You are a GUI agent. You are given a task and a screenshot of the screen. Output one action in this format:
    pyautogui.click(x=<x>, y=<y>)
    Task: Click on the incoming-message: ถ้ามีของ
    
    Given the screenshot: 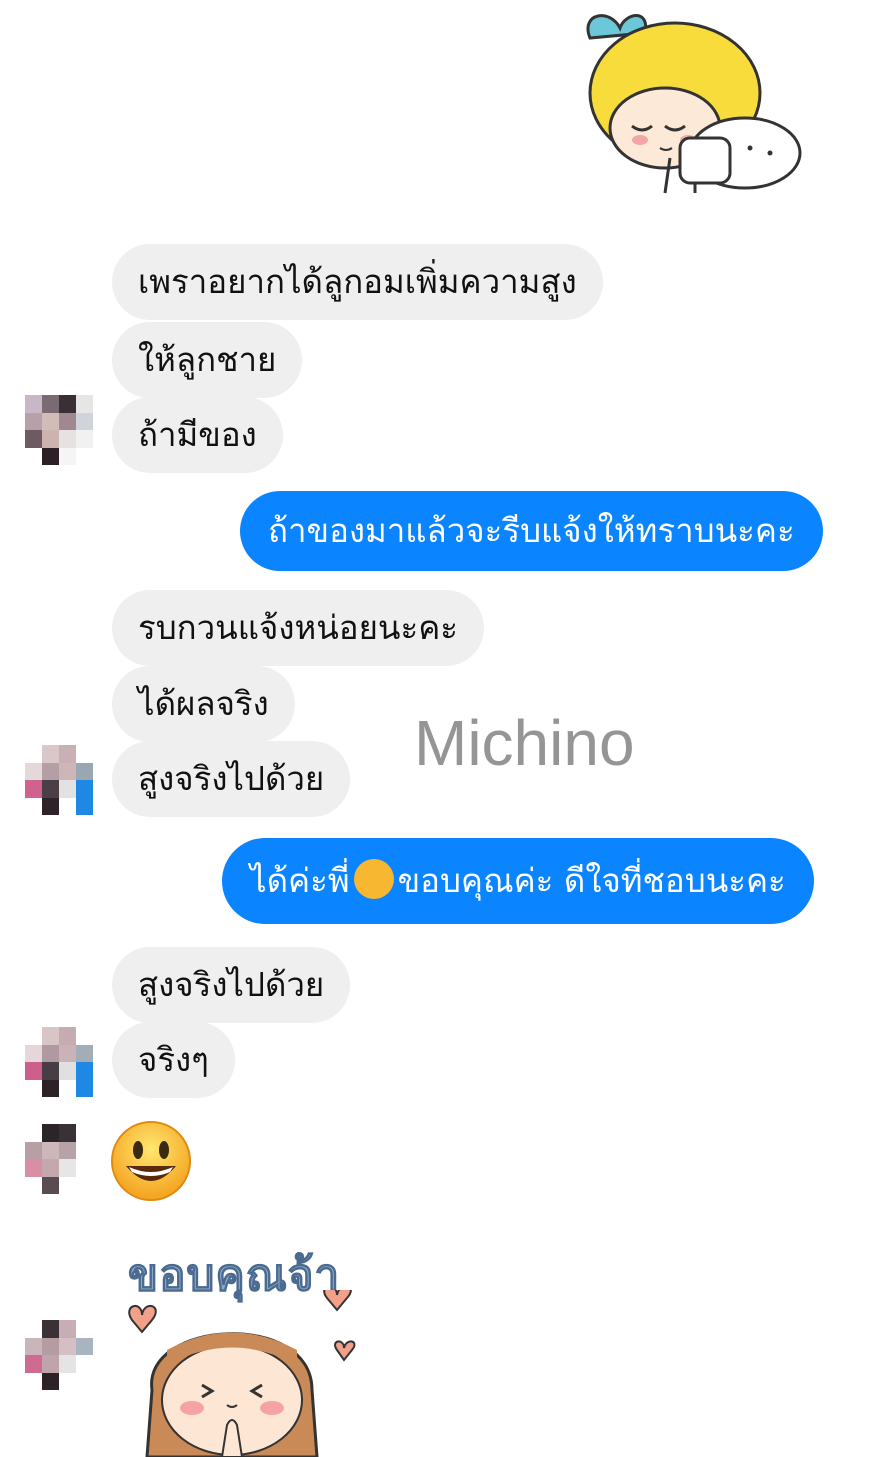 What is the action you would take?
    pyautogui.click(x=197, y=435)
    